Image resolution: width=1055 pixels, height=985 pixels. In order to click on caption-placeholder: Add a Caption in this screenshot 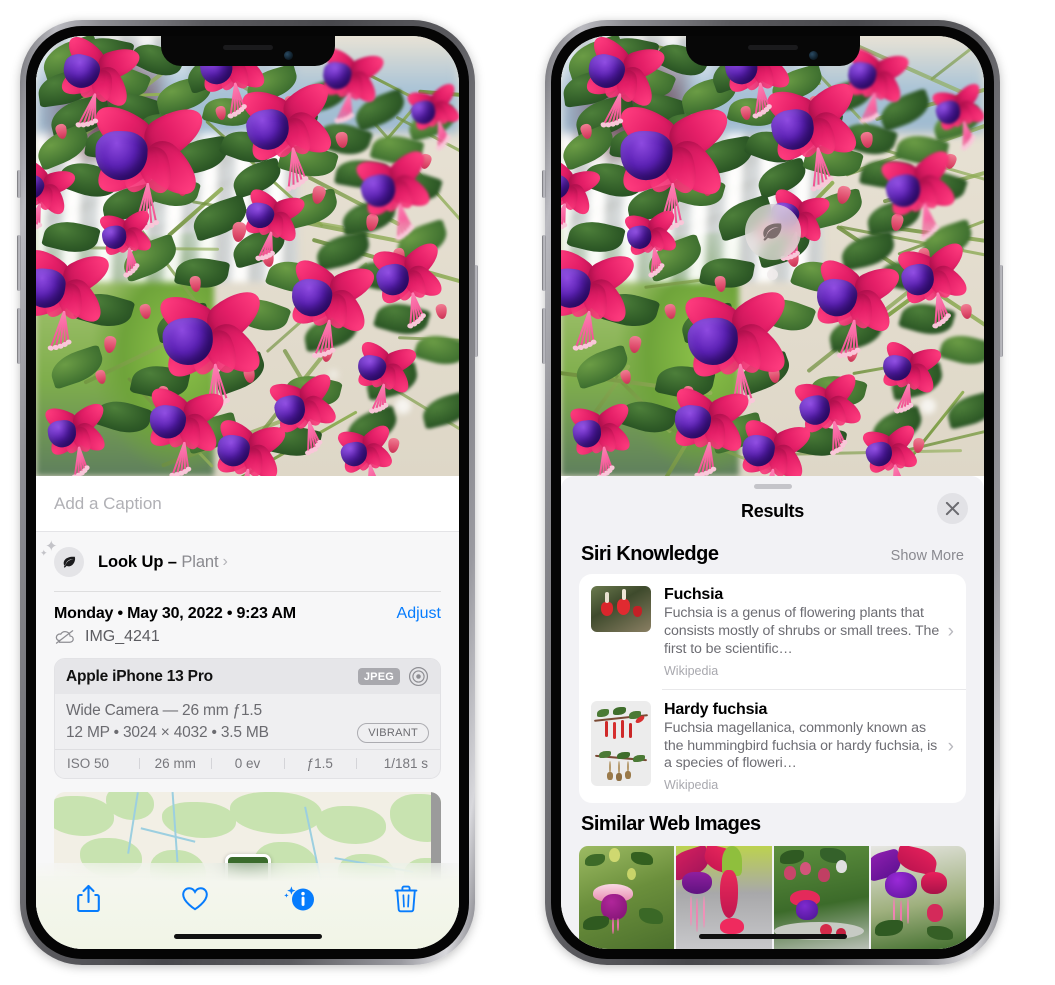, I will do `click(108, 503)`.